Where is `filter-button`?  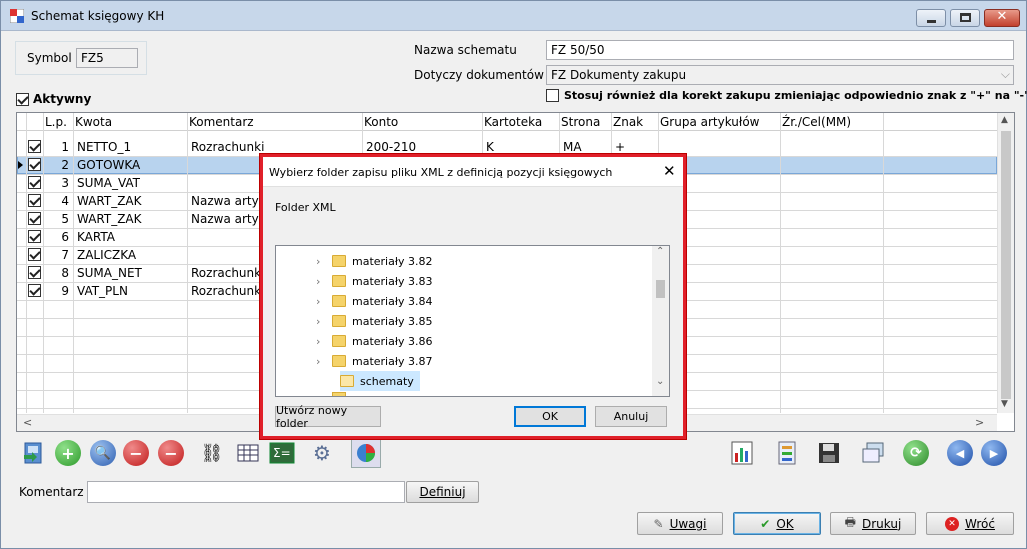
filter-button is located at coordinates (248, 453).